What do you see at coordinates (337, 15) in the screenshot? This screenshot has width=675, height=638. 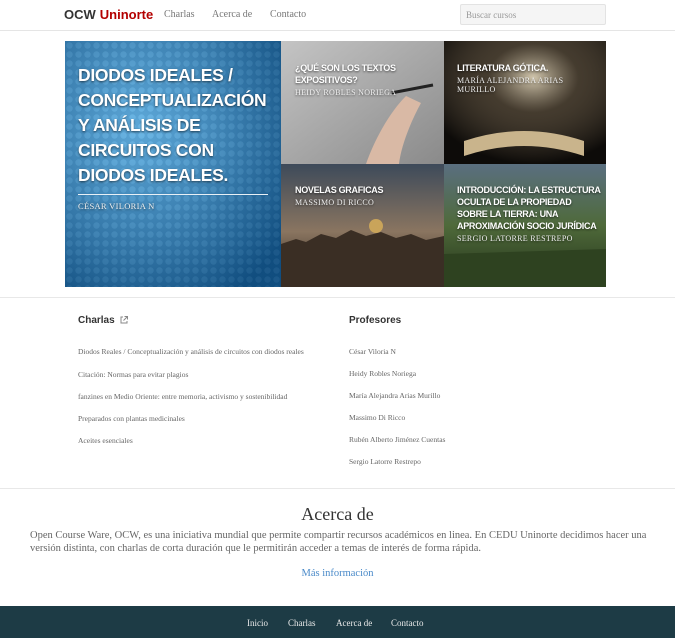 I see `top-navbar: OCW Uninorte Charlas Acerca de Contacto` at bounding box center [337, 15].